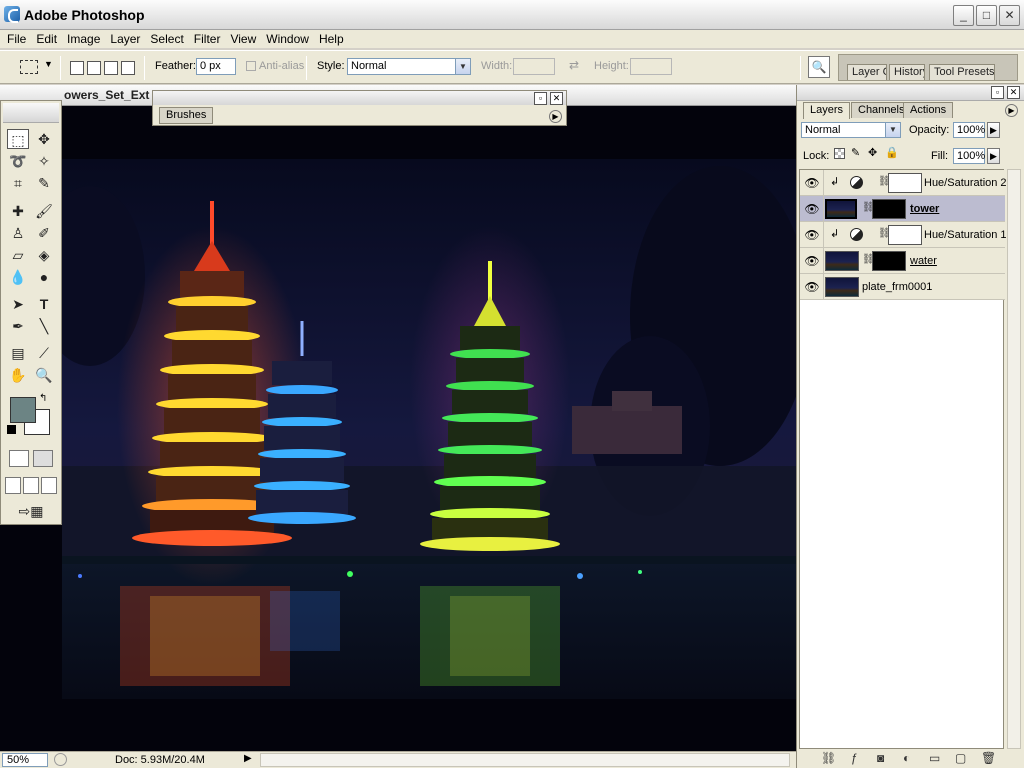 This screenshot has height=768, width=1024. What do you see at coordinates (287, 39) in the screenshot?
I see `menu-window: Window` at bounding box center [287, 39].